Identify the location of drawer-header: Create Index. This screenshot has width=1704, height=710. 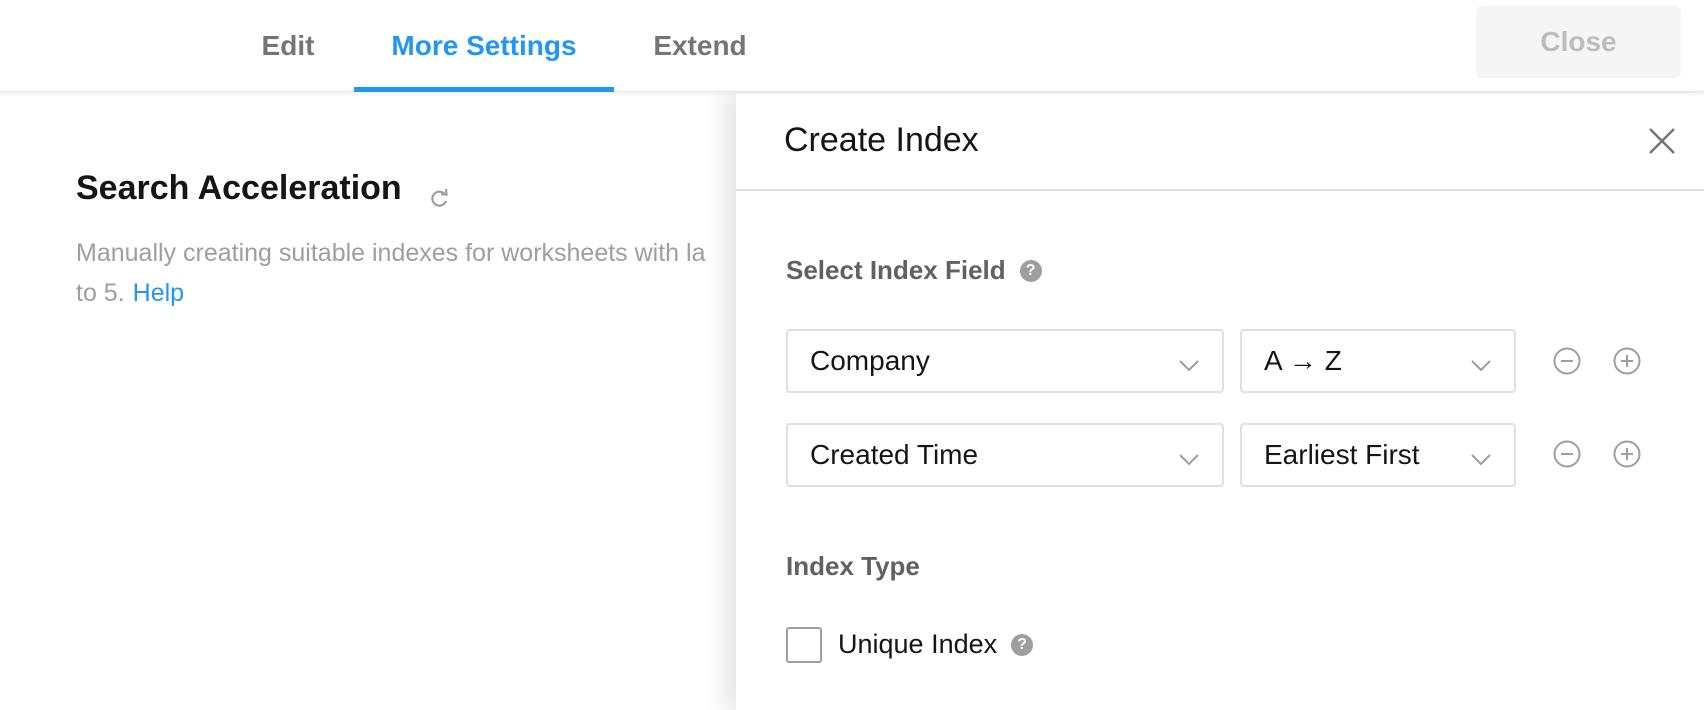
(1220, 142).